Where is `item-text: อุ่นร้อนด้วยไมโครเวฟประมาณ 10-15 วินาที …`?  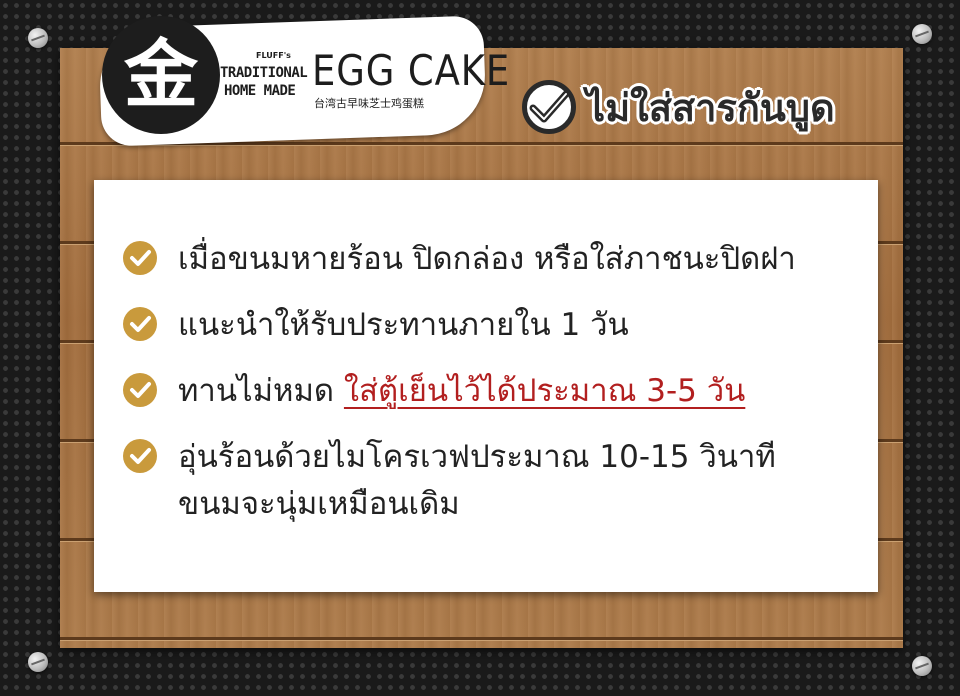 item-text: อุ่นร้อนด้วยไมโครเวฟประมาณ 10-15 วินาที … is located at coordinates (477, 480).